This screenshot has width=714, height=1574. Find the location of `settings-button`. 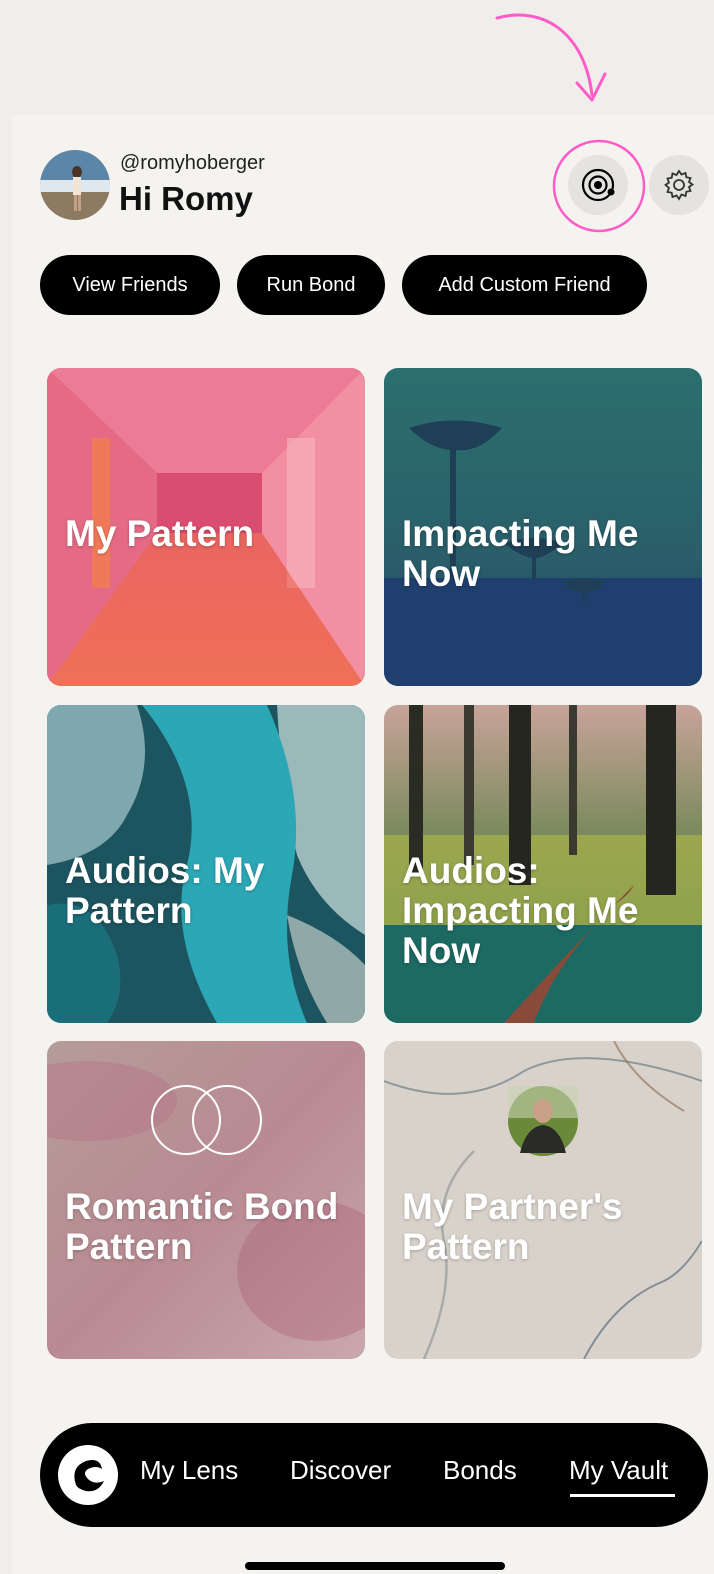

settings-button is located at coordinates (679, 185).